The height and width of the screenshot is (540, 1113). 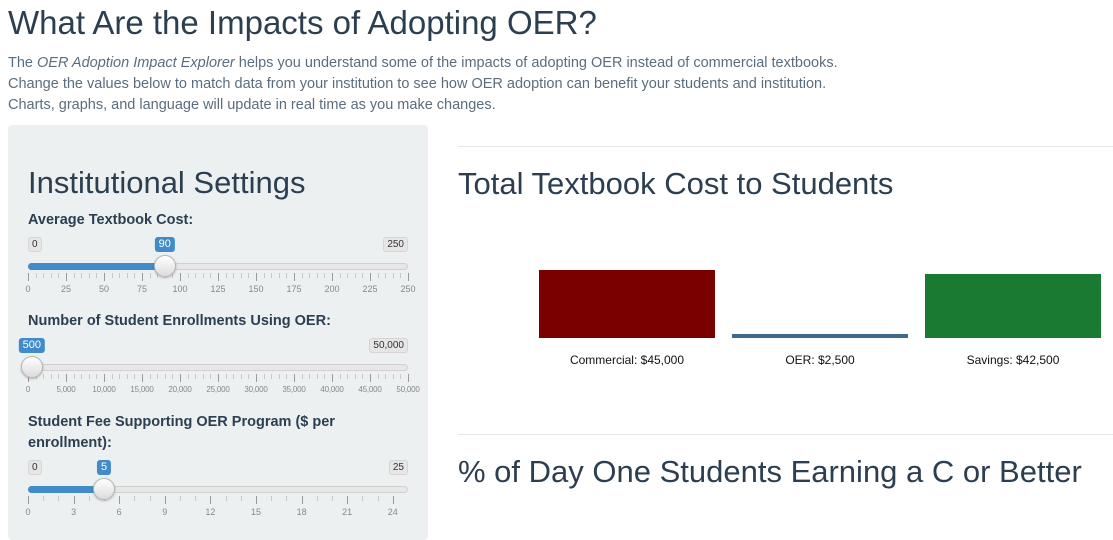 I want to click on slider-max-label: 250, so click(x=395, y=244).